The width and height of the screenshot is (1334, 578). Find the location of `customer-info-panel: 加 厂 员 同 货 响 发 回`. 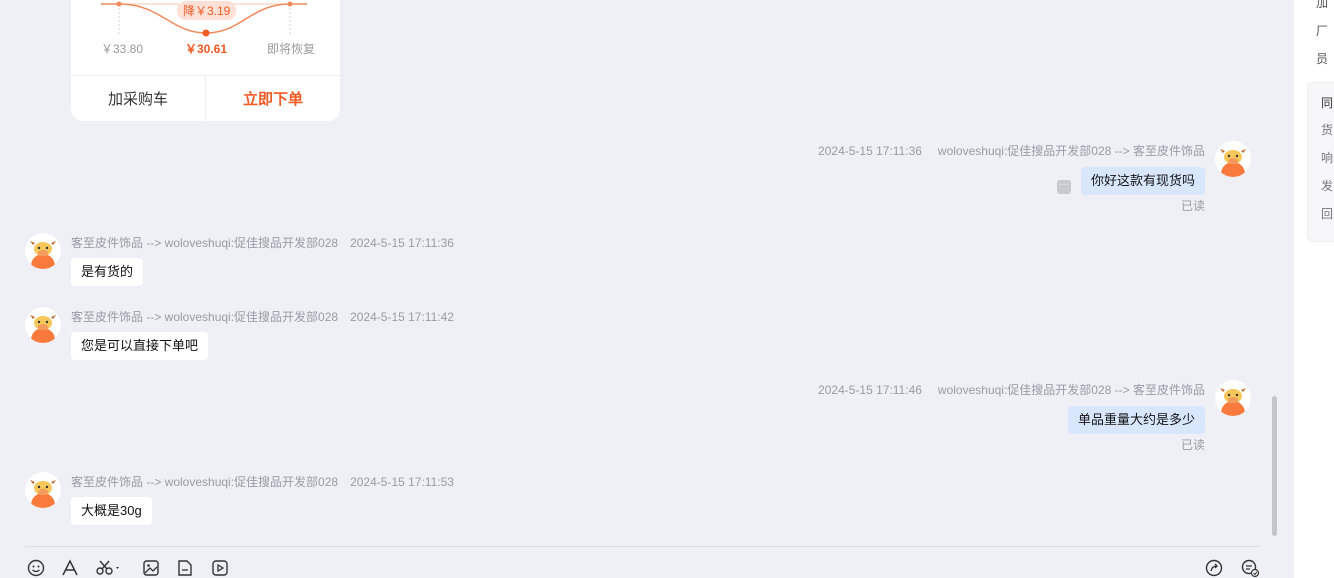

customer-info-panel: 加 厂 员 同 货 响 发 回 is located at coordinates (1314, 289).